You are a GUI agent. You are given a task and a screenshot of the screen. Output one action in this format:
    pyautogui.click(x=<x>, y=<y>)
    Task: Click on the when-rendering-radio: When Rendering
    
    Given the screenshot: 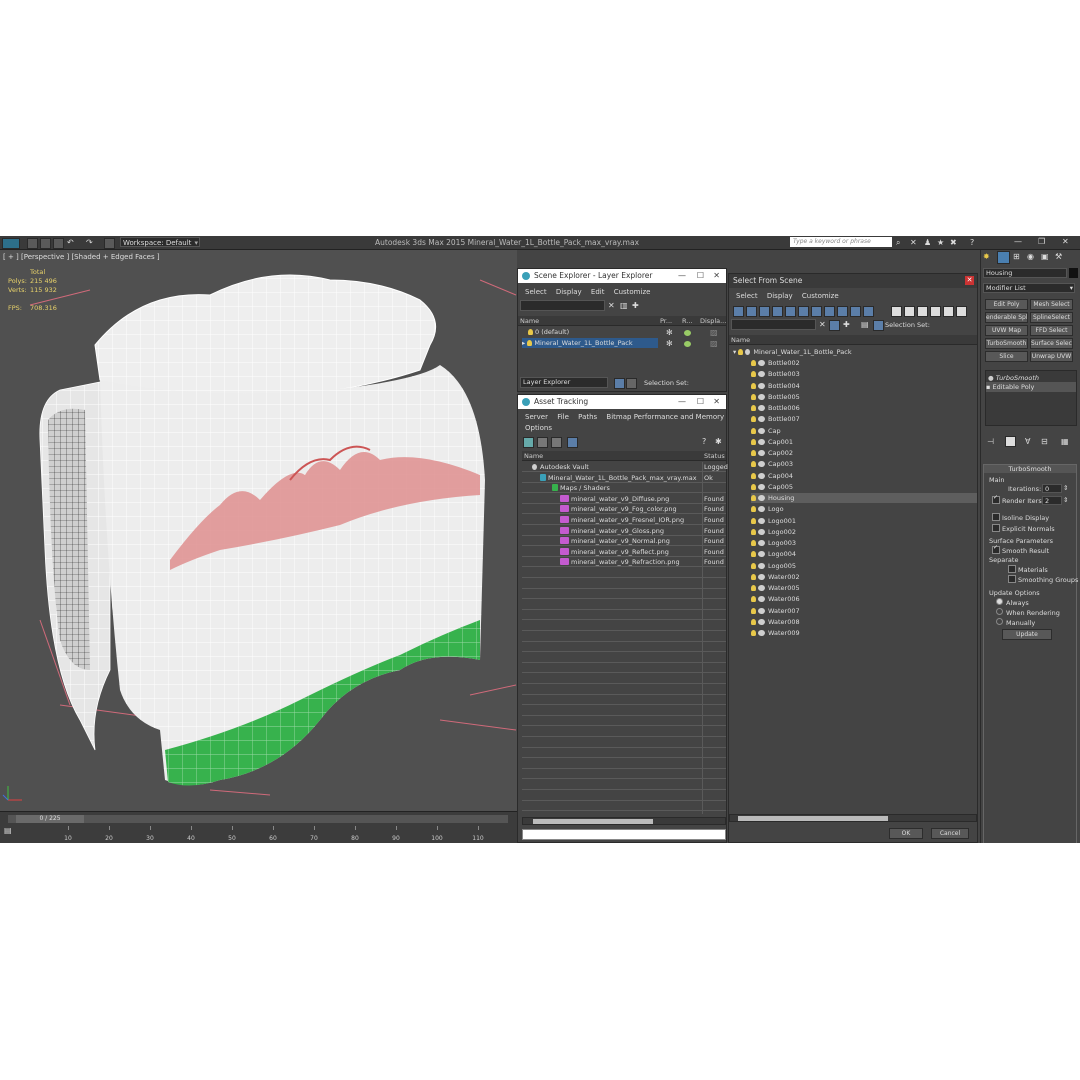 What is the action you would take?
    pyautogui.click(x=1028, y=612)
    